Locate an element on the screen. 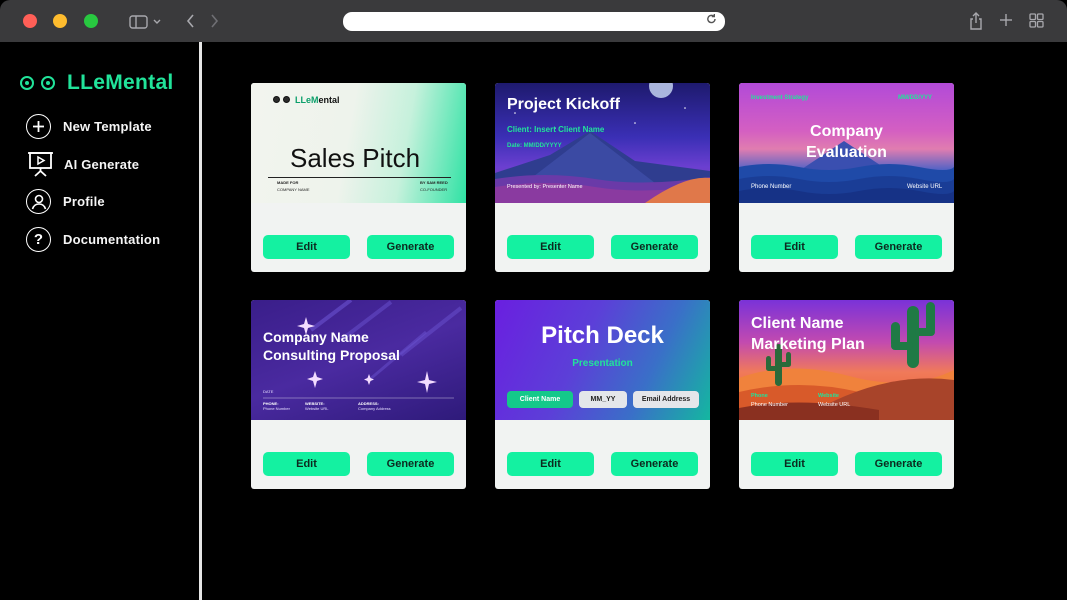 The image size is (1067, 600). strategy-label: Investment Strategy is located at coordinates (780, 98).